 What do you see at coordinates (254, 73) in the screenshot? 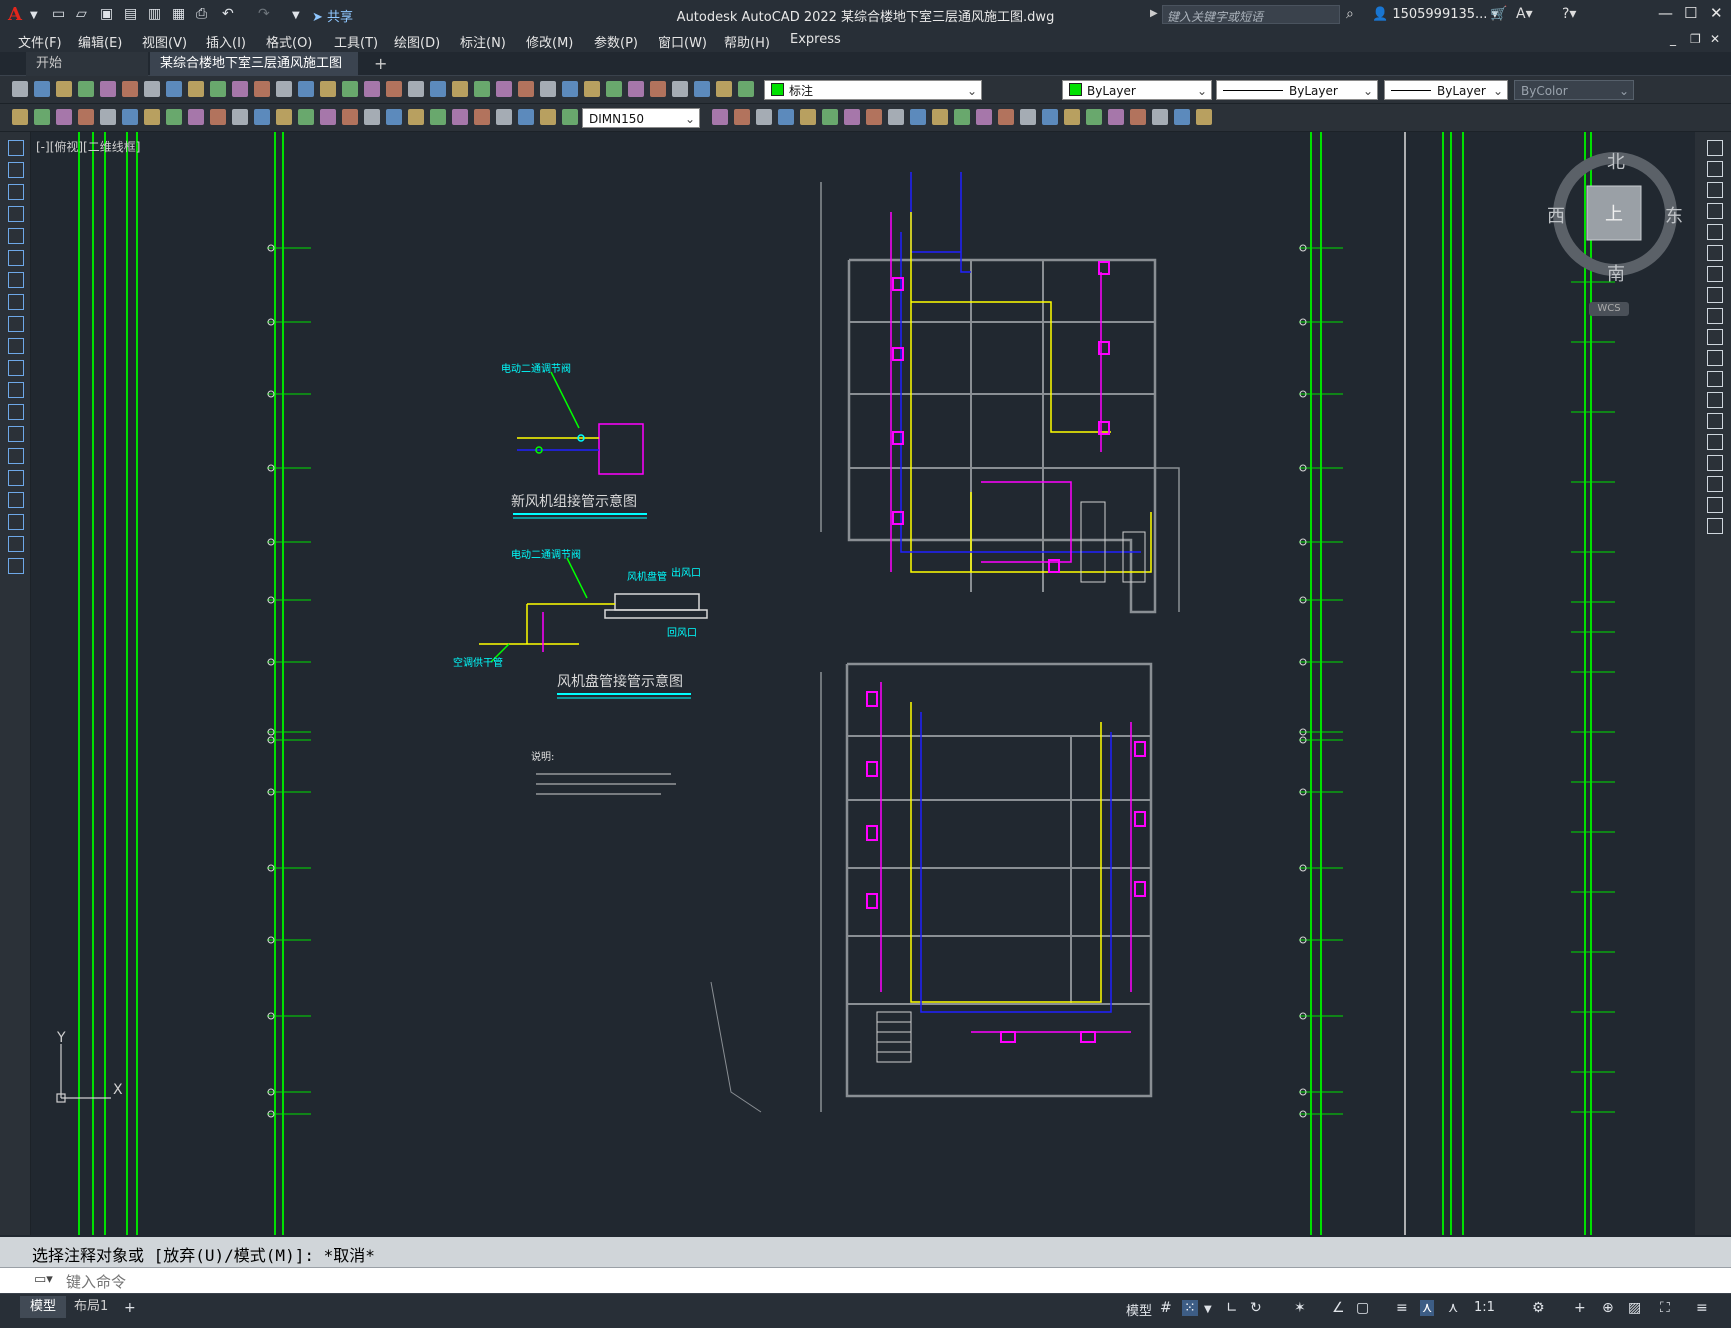
I see `tab-drawing: 某综合楼地下室三层通风施工图* ✕` at bounding box center [254, 73].